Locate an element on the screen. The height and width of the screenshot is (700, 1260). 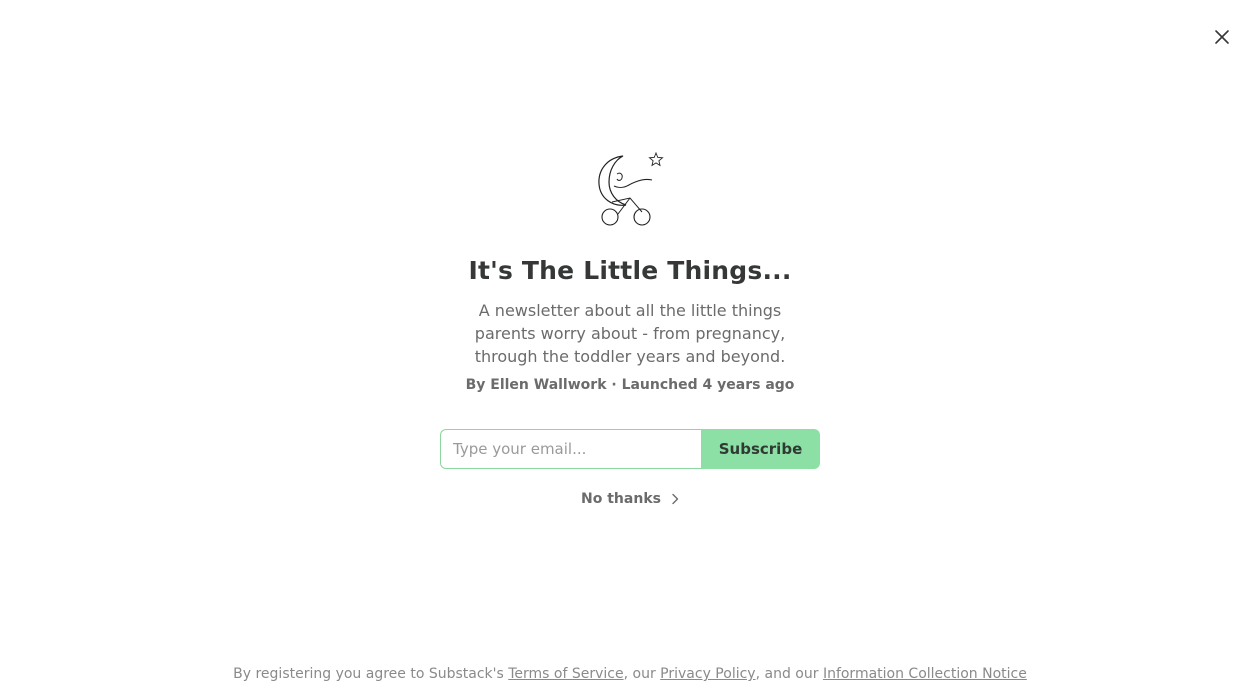
publication-byline: By Ellen Wallwork · Launched 4 years ago is located at coordinates (630, 385).